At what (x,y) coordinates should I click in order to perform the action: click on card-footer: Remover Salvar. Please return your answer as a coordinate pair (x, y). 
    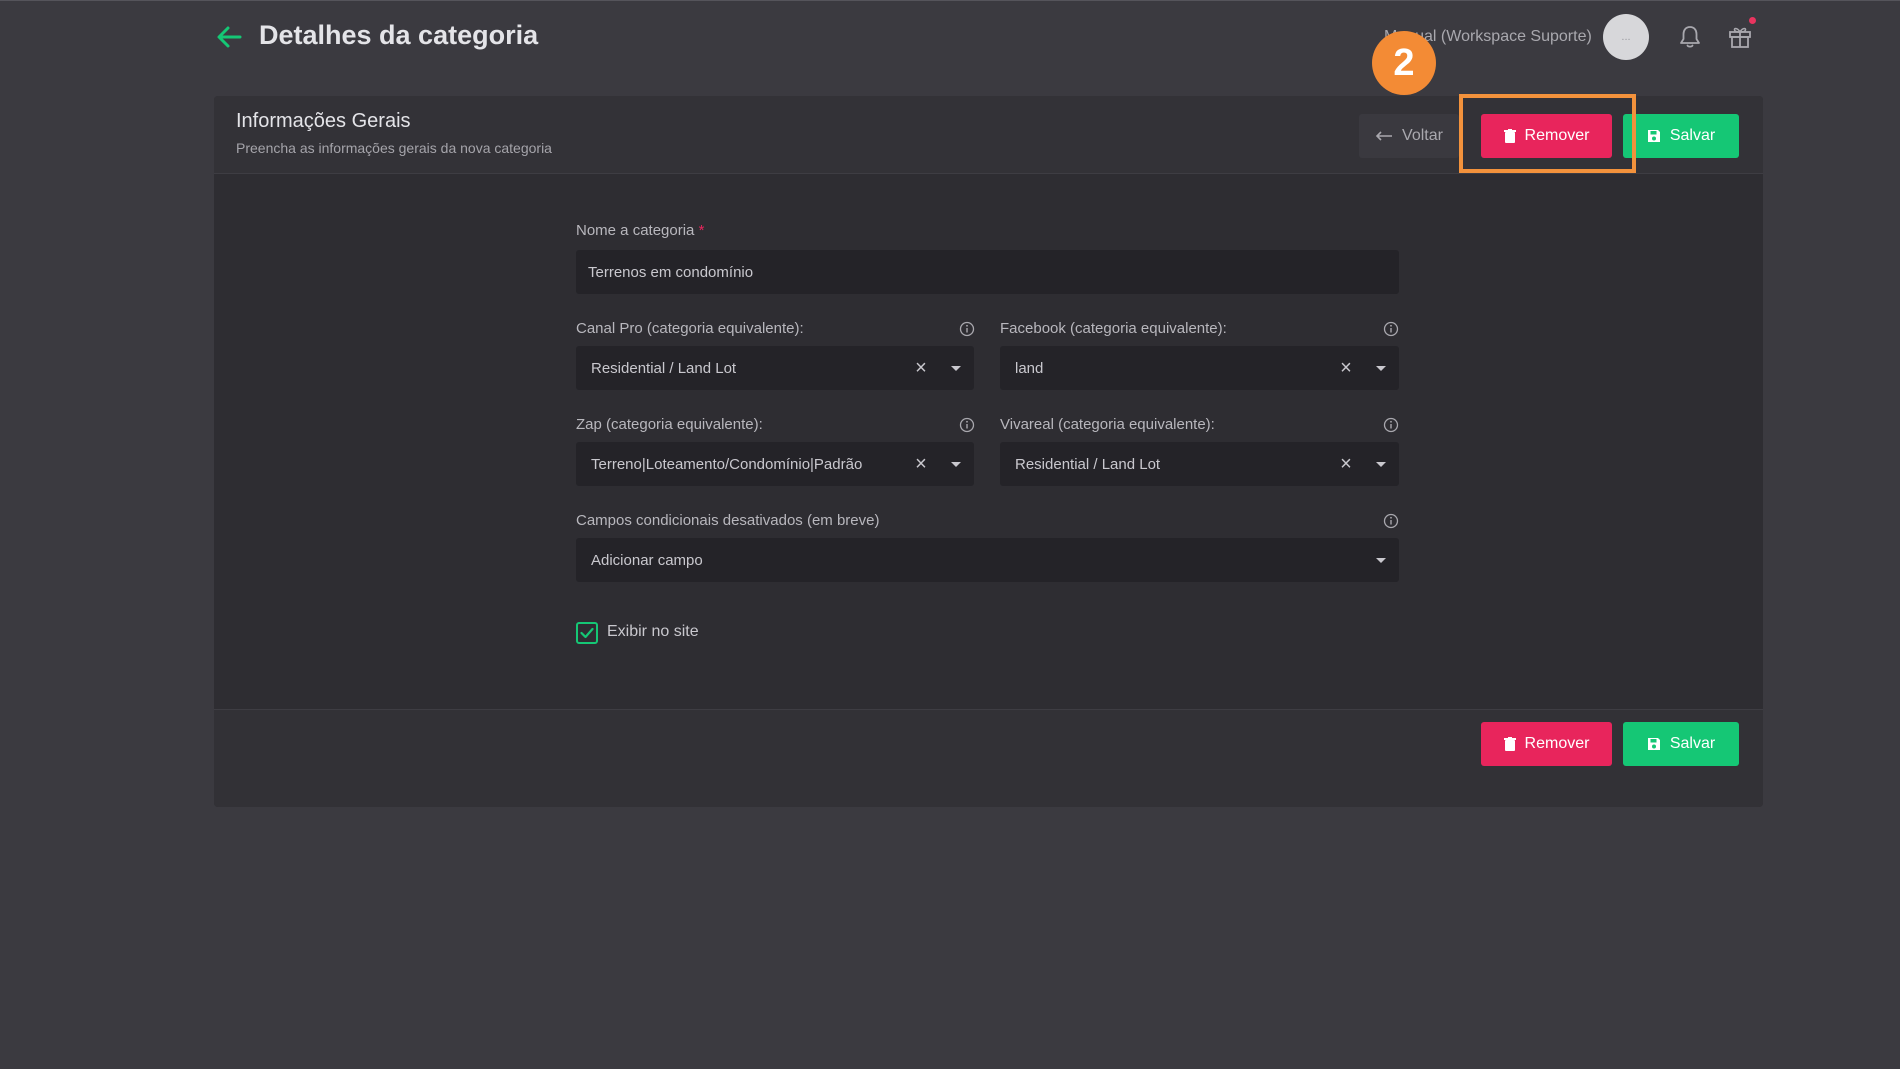
    Looking at the image, I should click on (988, 758).